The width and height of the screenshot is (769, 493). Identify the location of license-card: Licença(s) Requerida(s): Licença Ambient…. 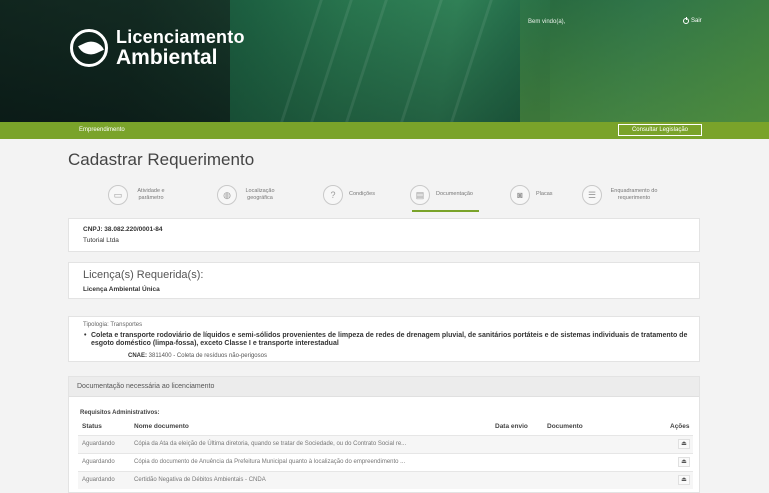
(384, 280).